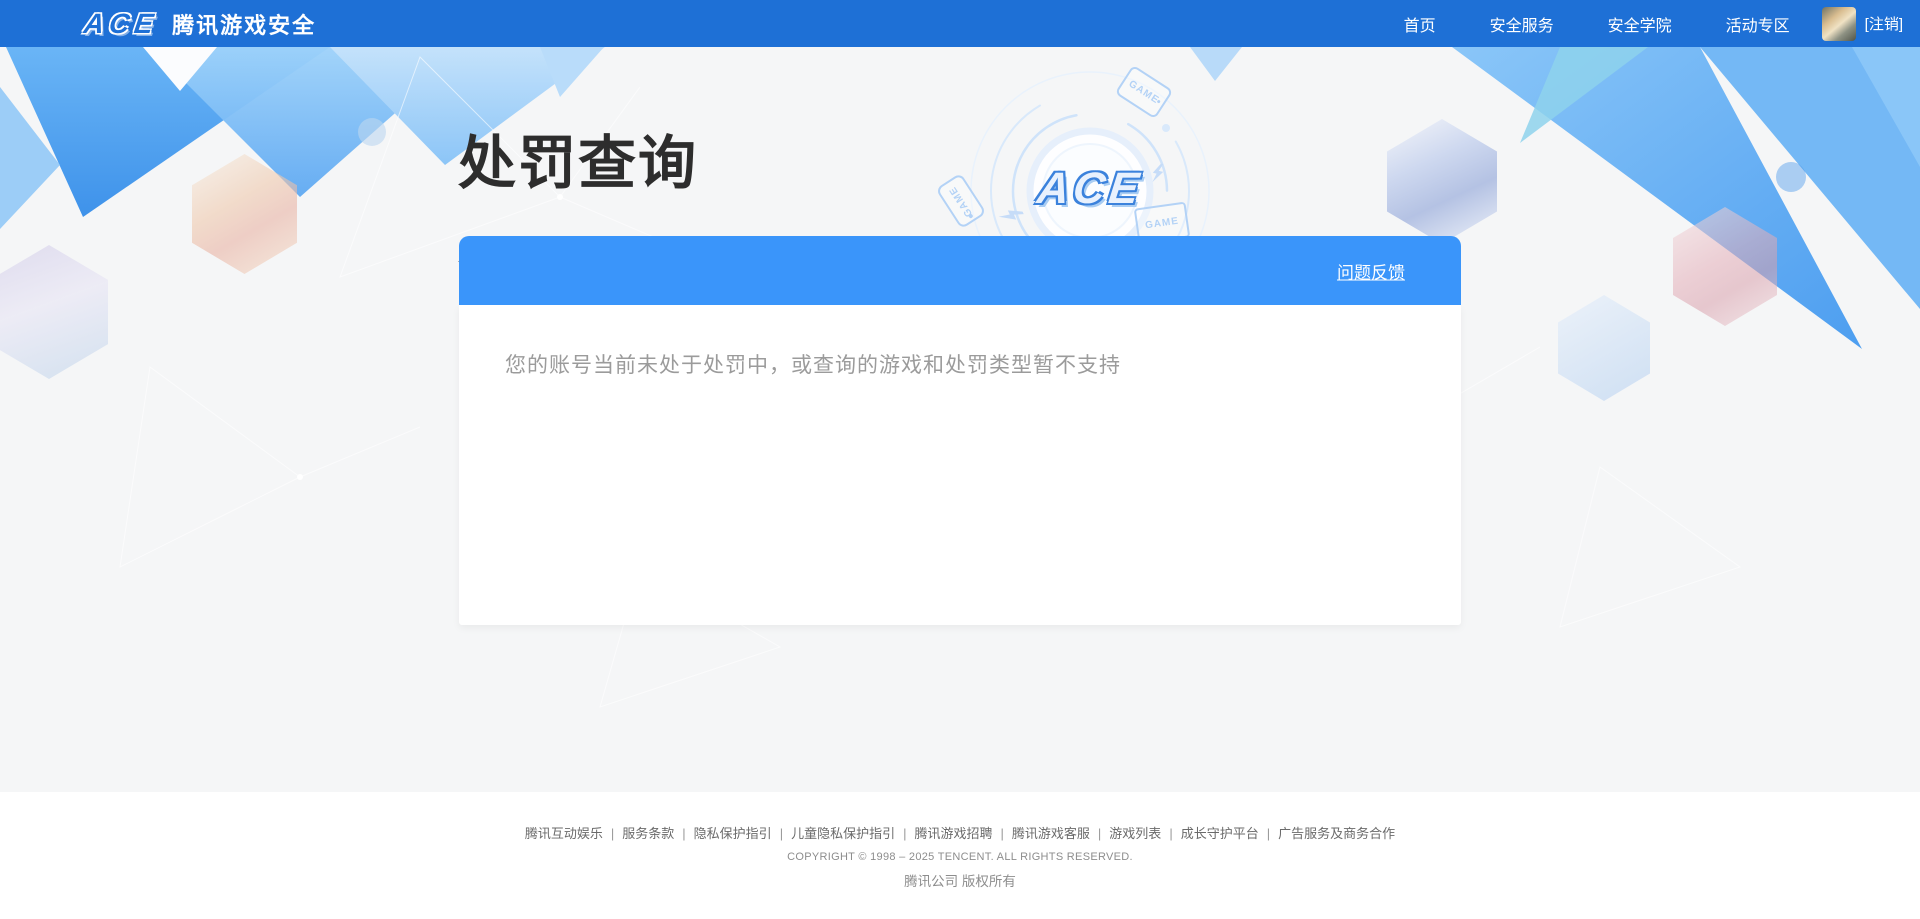 This screenshot has height=919, width=1920. What do you see at coordinates (1758, 24) in the screenshot?
I see `nav-item-activity-zone: 活动专区` at bounding box center [1758, 24].